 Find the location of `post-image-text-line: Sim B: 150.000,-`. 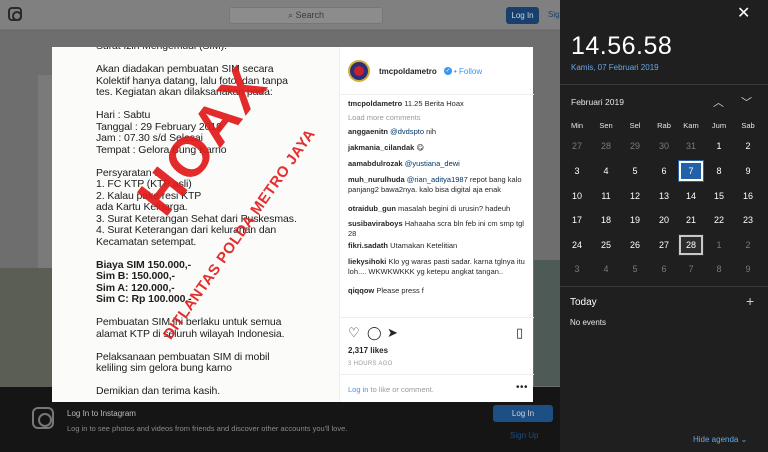

post-image-text-line: Sim B: 150.000,- is located at coordinates (135, 276).